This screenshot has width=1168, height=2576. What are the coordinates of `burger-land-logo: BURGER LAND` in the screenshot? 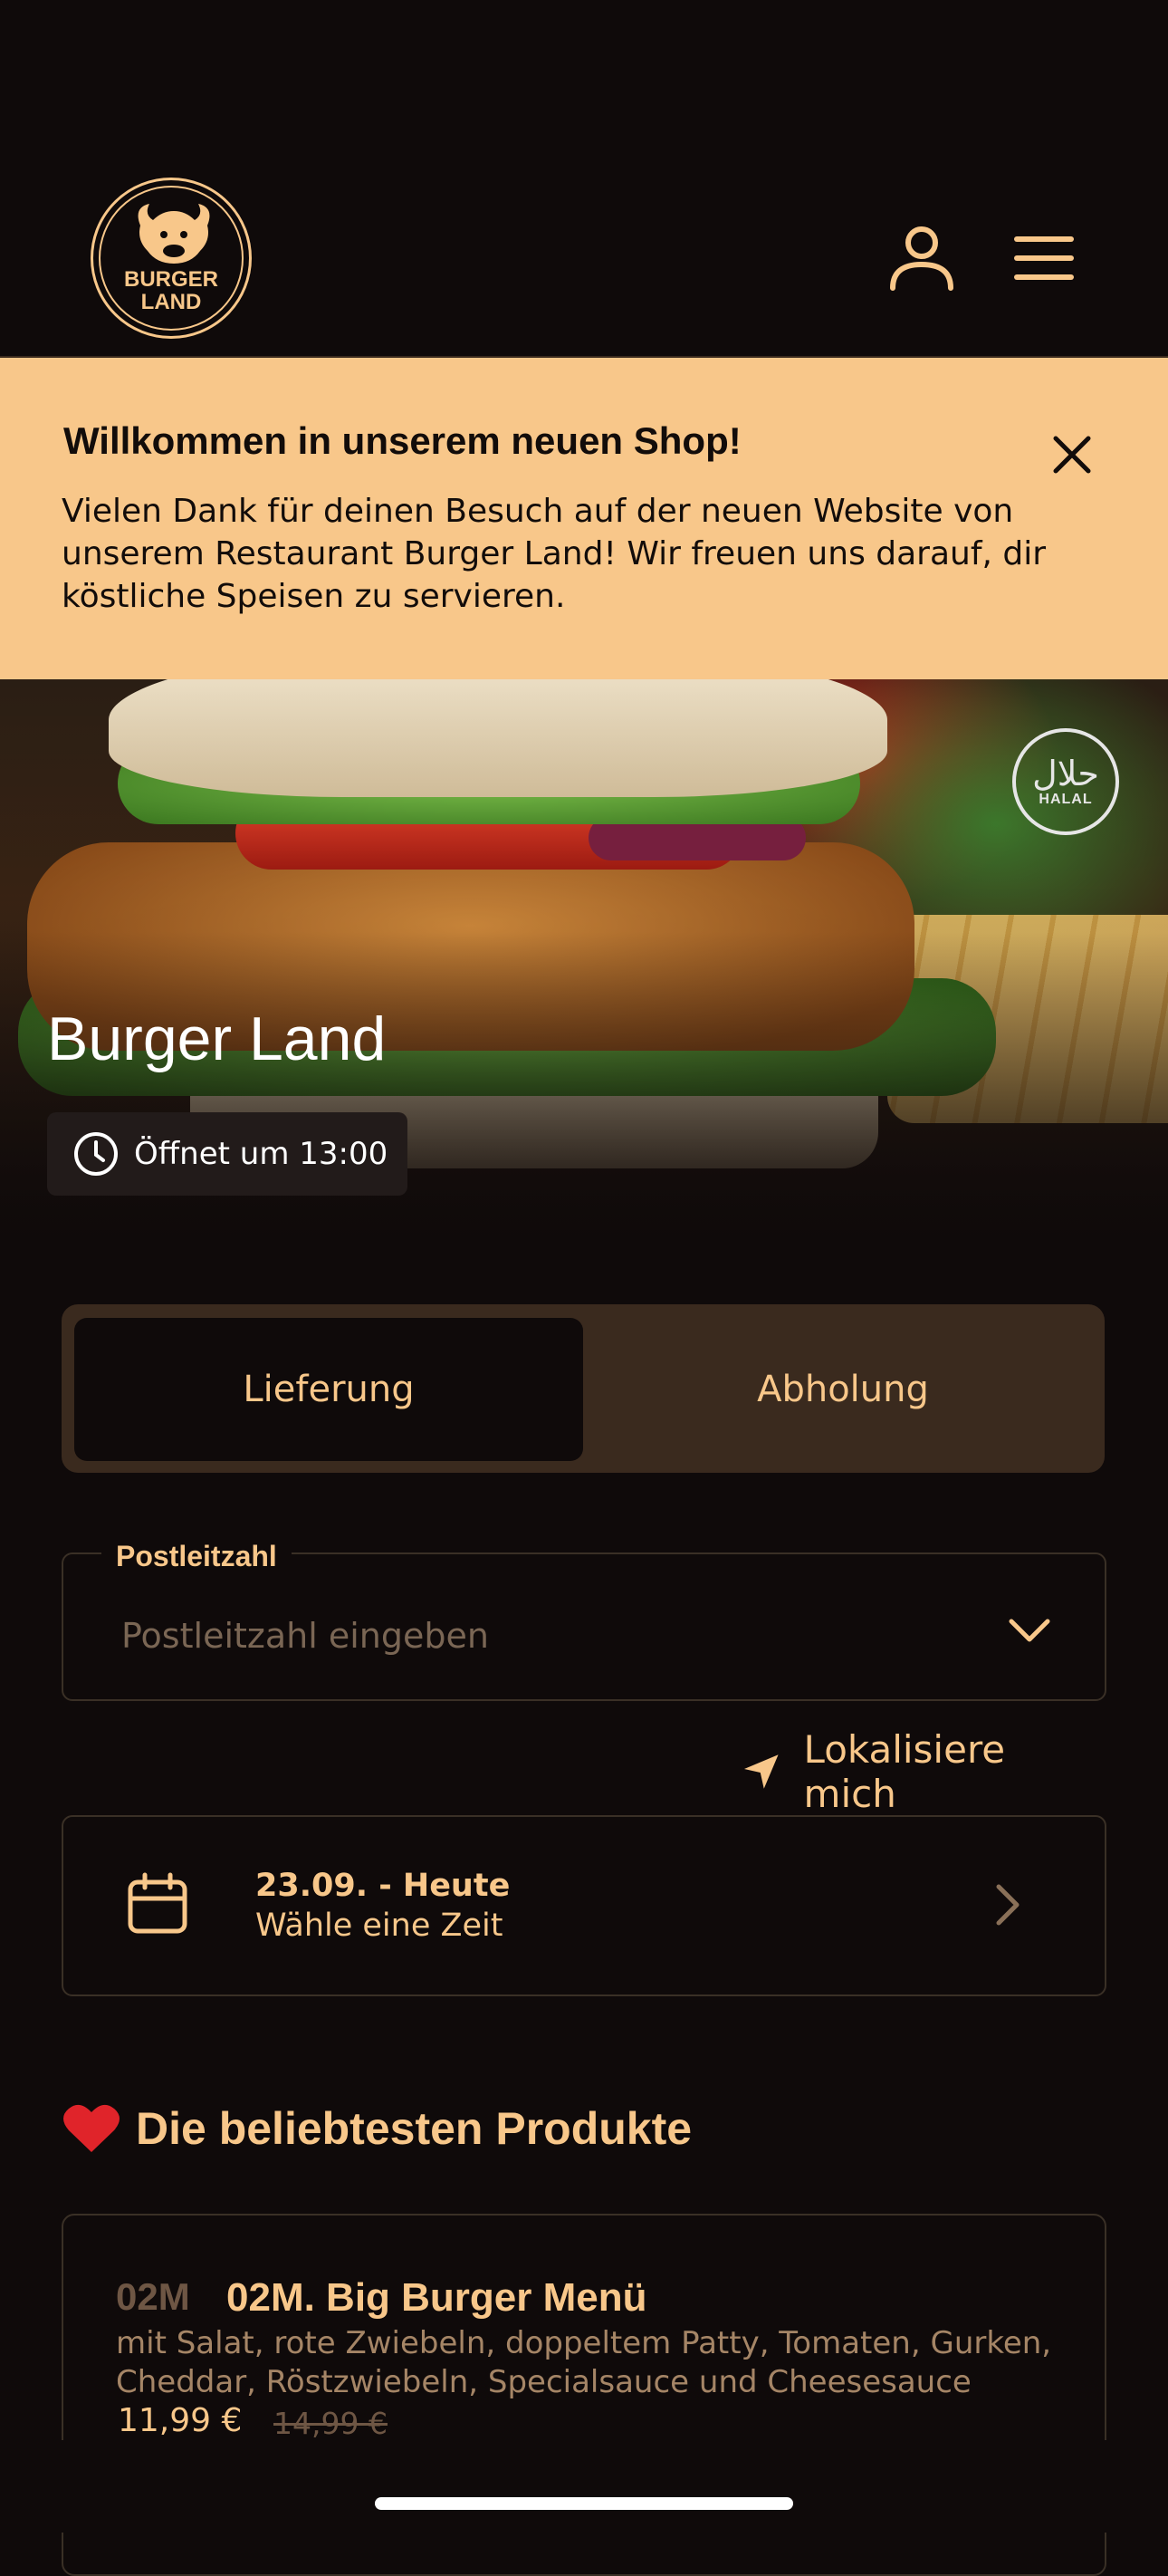 It's located at (171, 258).